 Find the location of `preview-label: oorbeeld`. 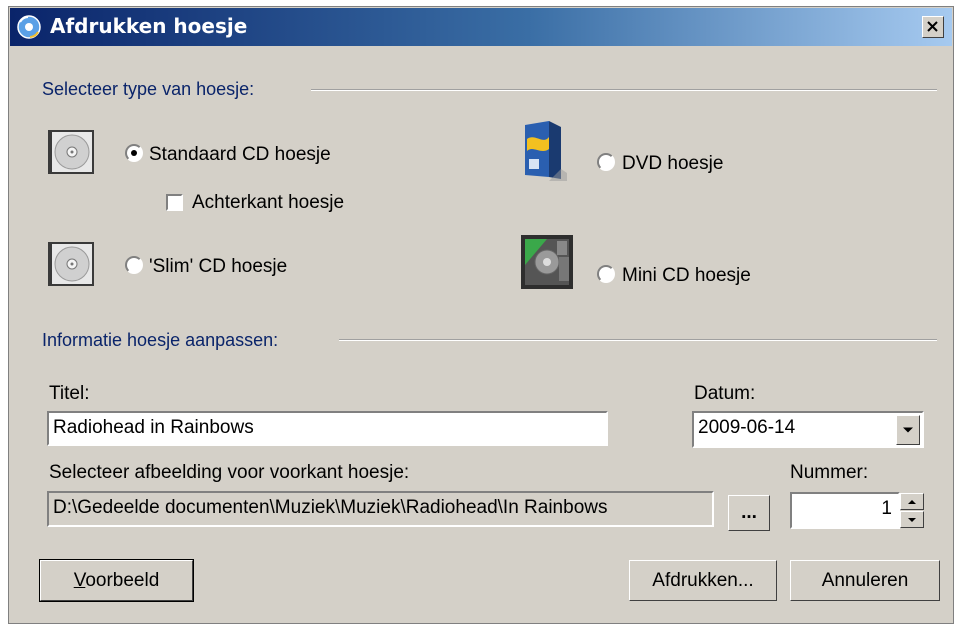

preview-label: oorbeeld is located at coordinates (122, 580).